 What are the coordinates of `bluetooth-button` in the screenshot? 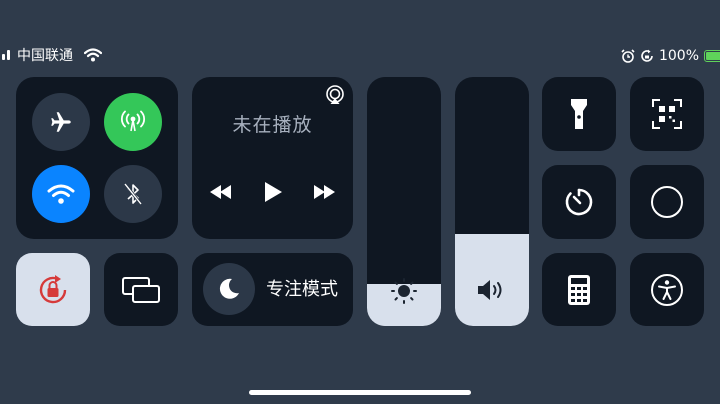 It's located at (133, 194).